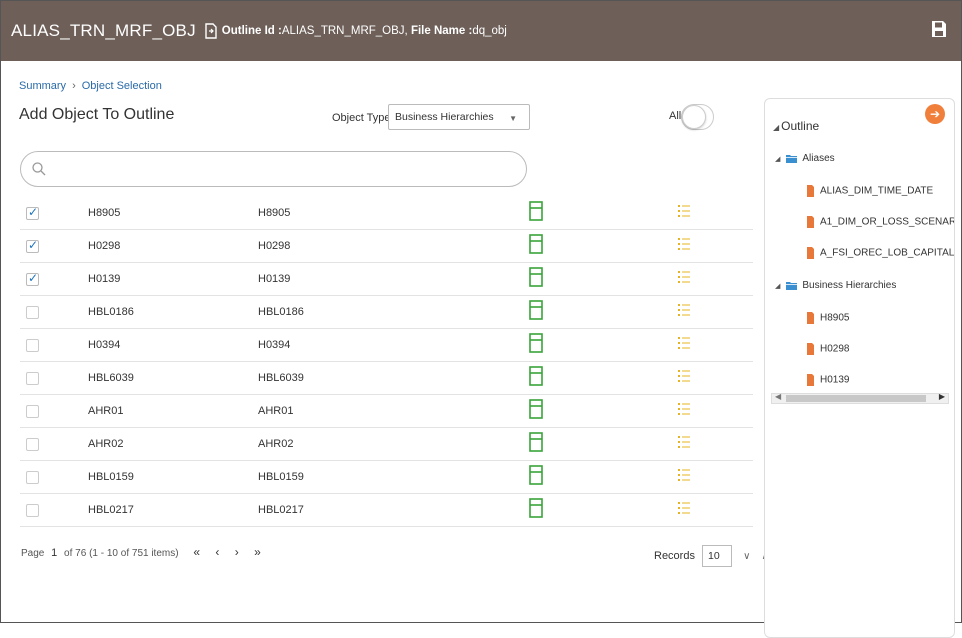 The height and width of the screenshot is (638, 962). I want to click on save-icon, so click(939, 29).